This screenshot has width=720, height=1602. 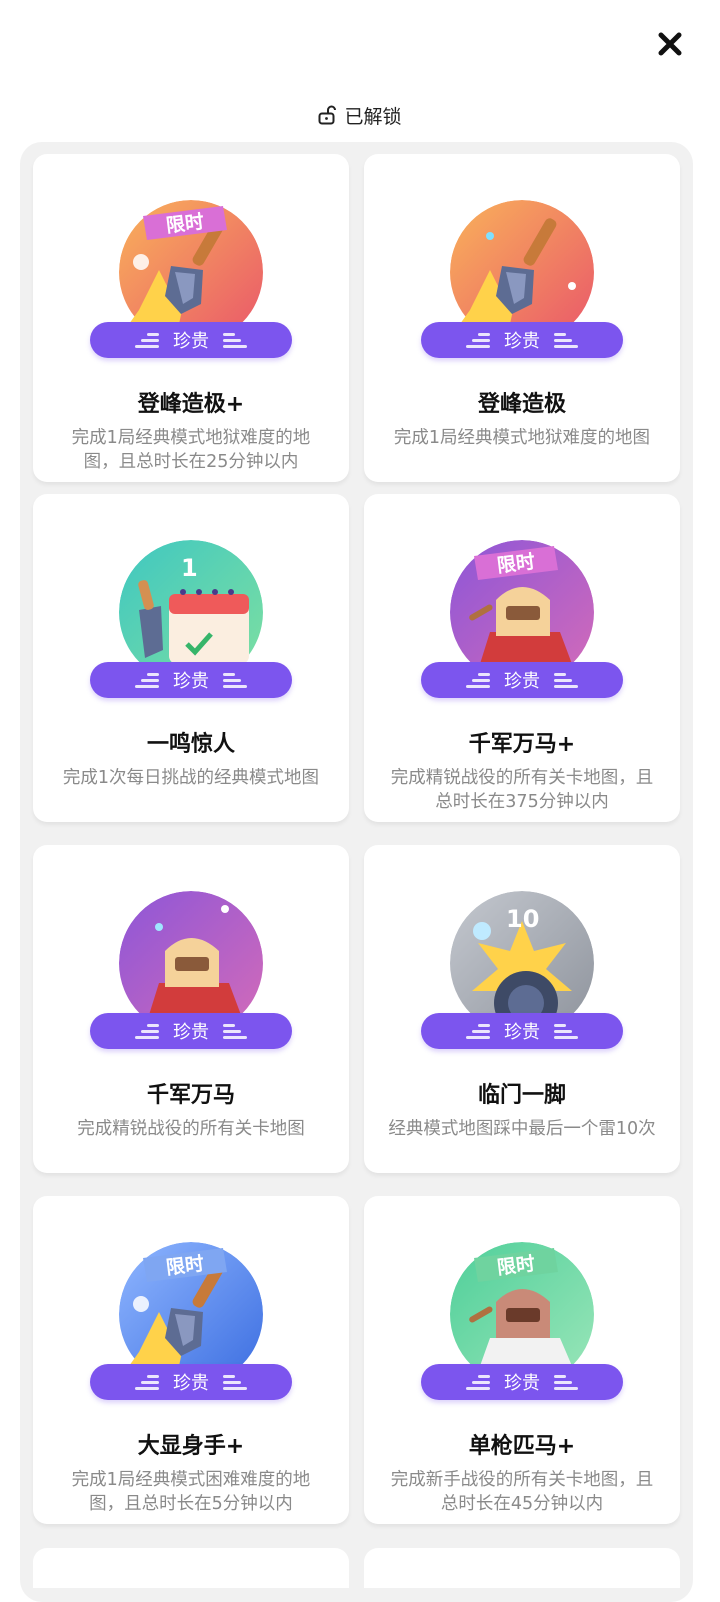 I want to click on close-icon, so click(x=670, y=44).